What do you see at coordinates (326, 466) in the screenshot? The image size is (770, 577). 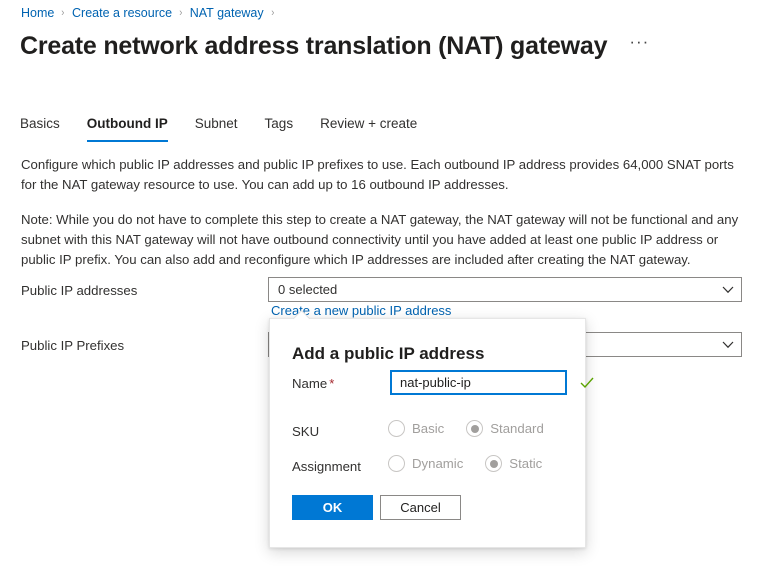 I see `assignment-label: Assignment` at bounding box center [326, 466].